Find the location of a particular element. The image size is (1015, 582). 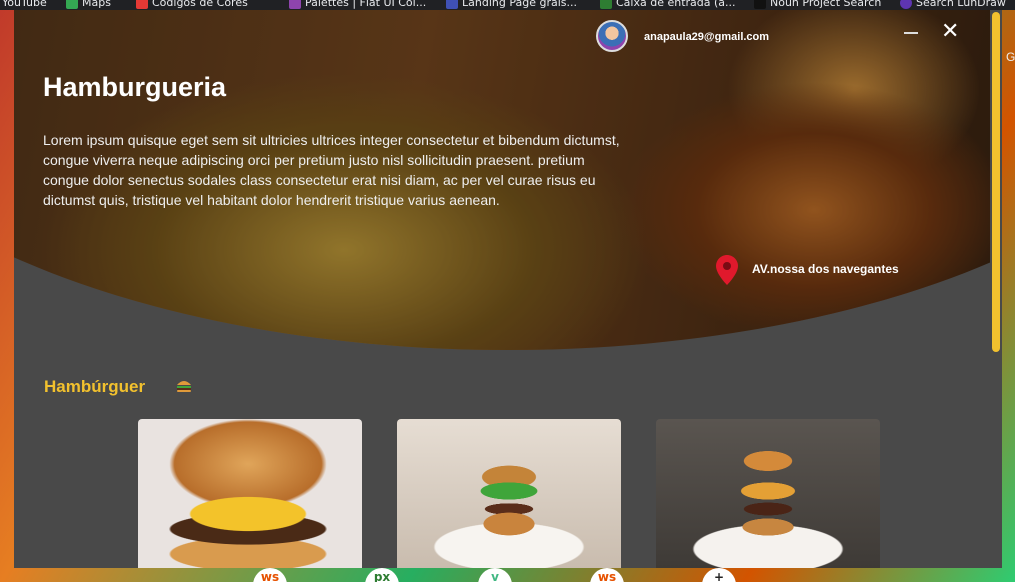

bookmark-lundraw: Search LunDraw is located at coordinates (953, 5).